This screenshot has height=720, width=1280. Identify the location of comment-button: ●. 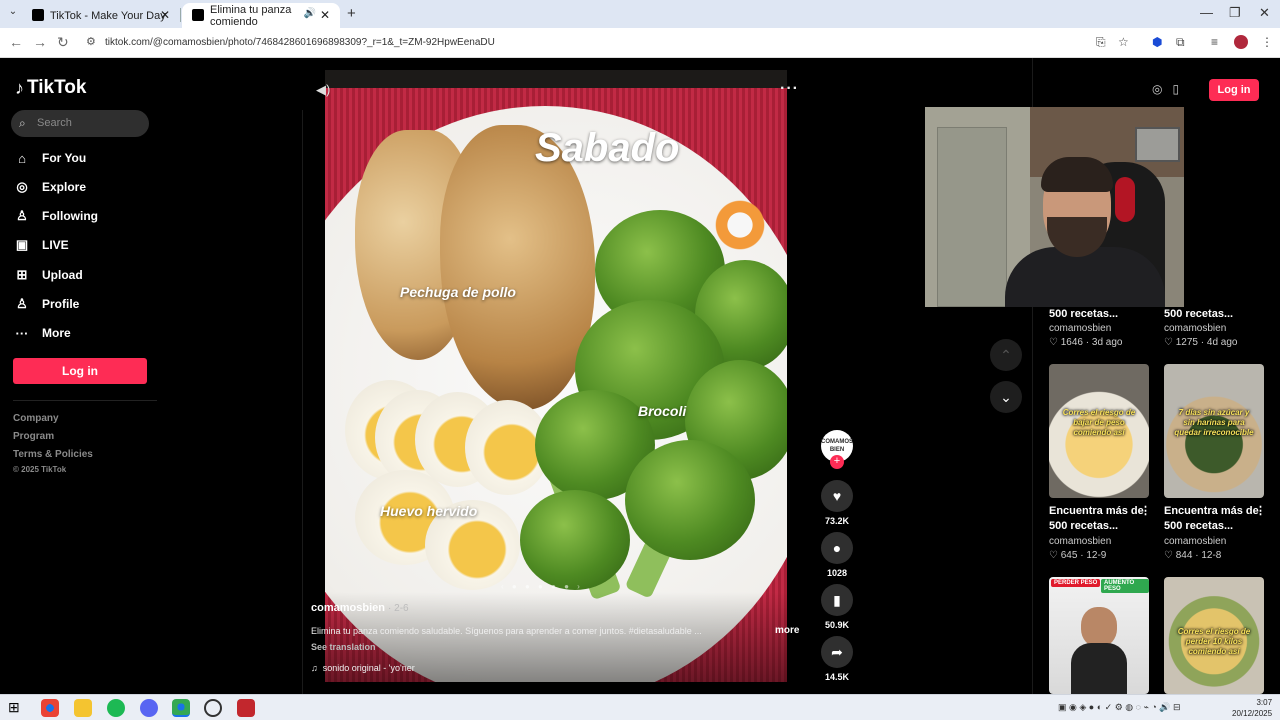
(837, 548).